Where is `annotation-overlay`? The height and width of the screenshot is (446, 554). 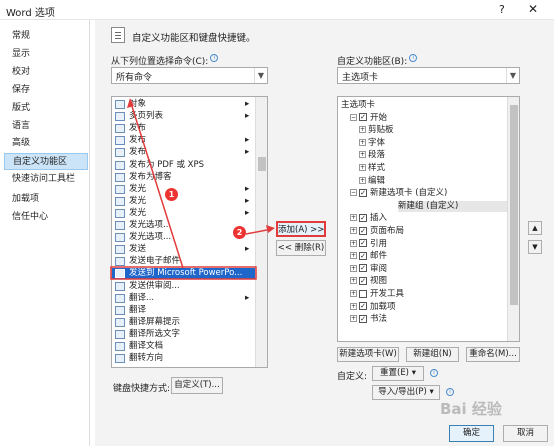 annotation-overlay is located at coordinates (192, 189).